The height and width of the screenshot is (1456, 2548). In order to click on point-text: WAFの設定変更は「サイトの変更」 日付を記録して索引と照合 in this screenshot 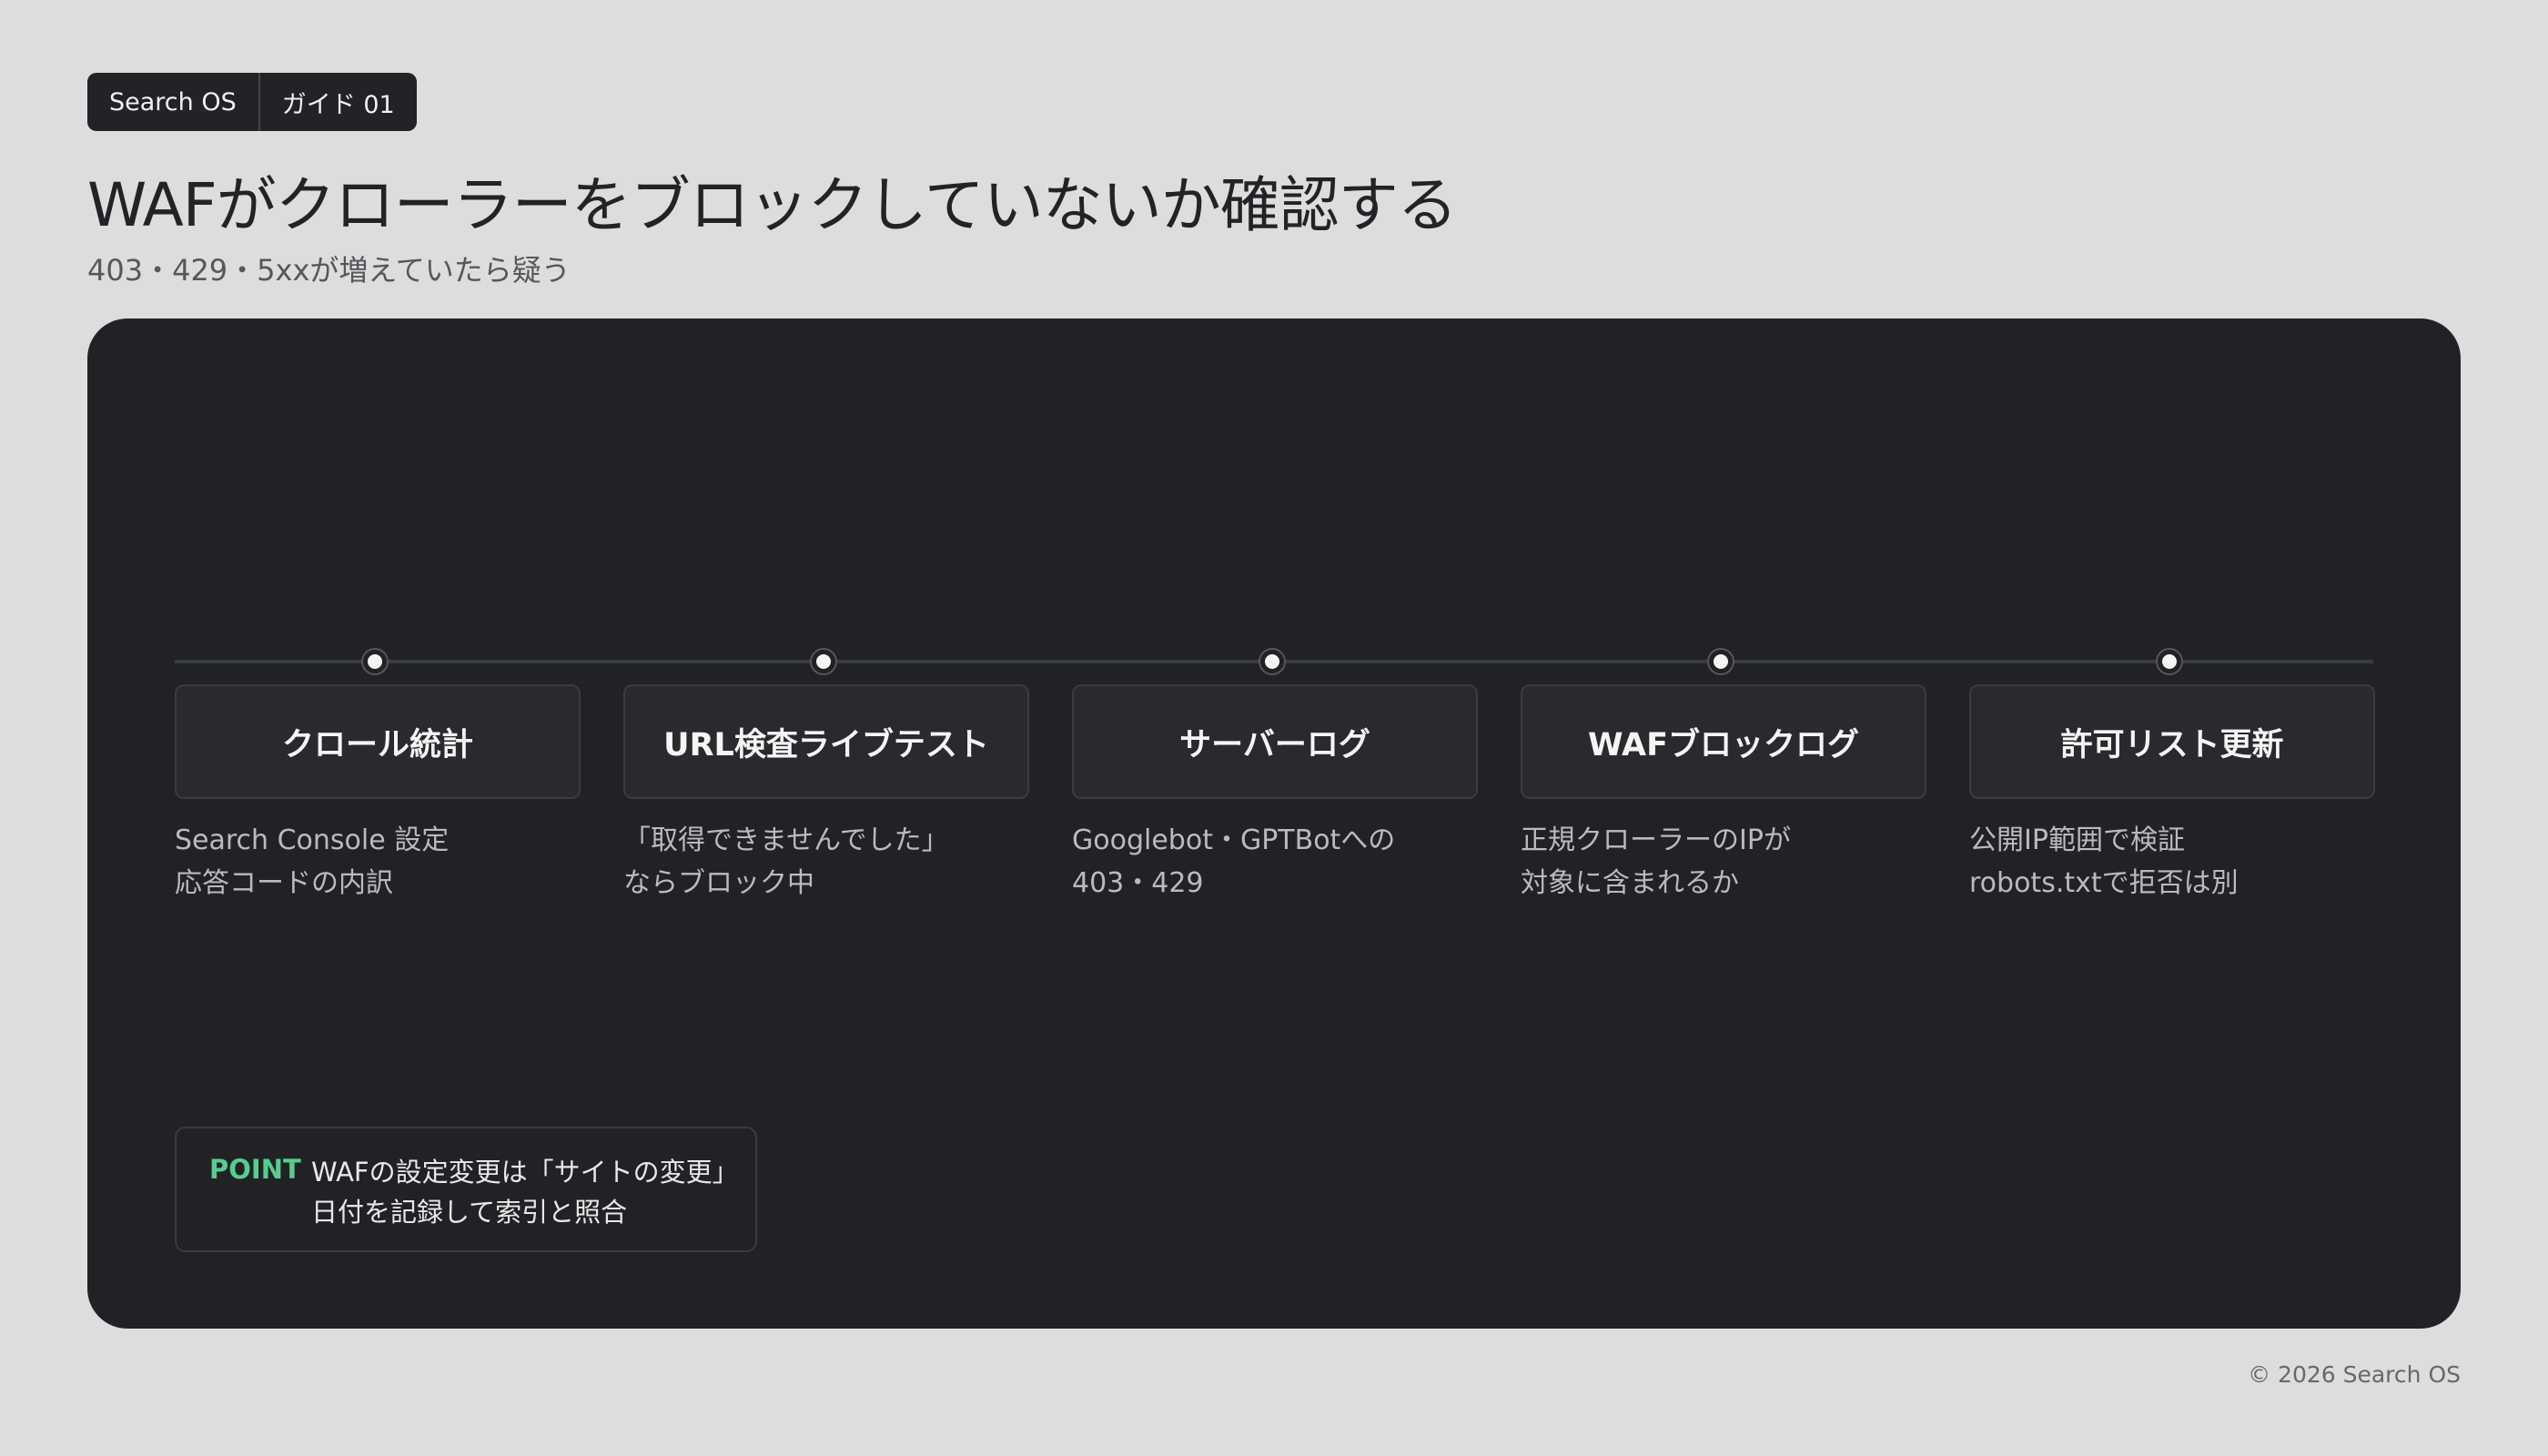, I will do `click(525, 1192)`.